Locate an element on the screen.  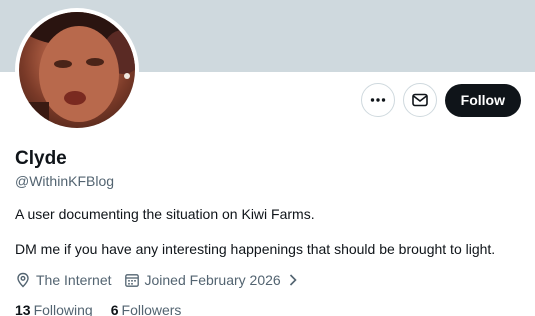
more-horizontal-icon is located at coordinates (377, 100).